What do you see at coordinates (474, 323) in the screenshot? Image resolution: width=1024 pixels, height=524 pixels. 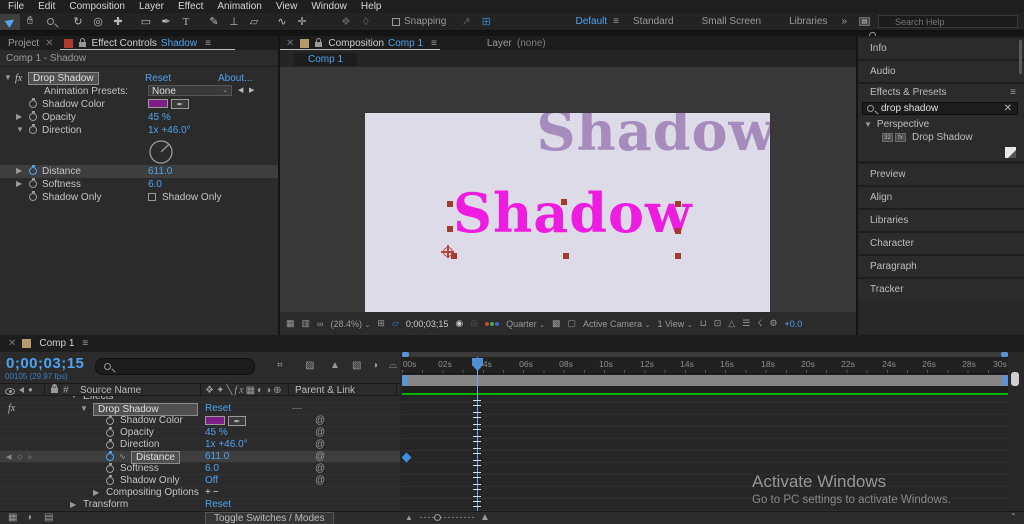 I see `show-snapshot-icon: ◎` at bounding box center [474, 323].